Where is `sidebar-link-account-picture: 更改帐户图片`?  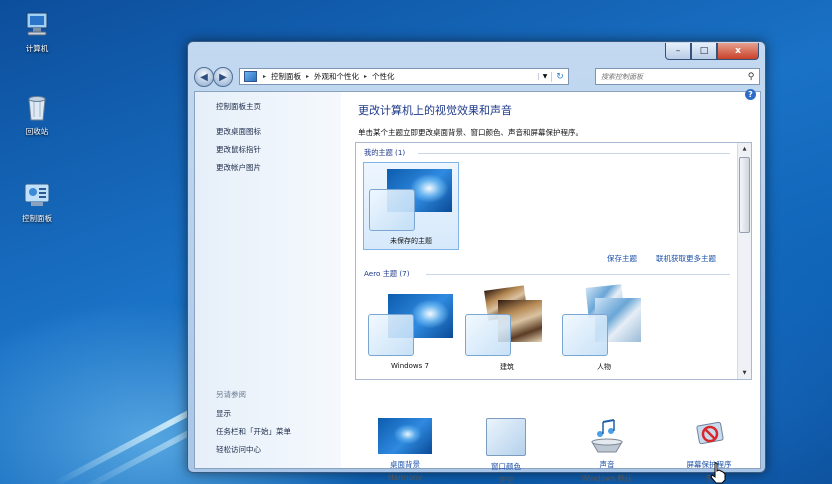 sidebar-link-account-picture: 更改帐户图片 is located at coordinates (238, 167).